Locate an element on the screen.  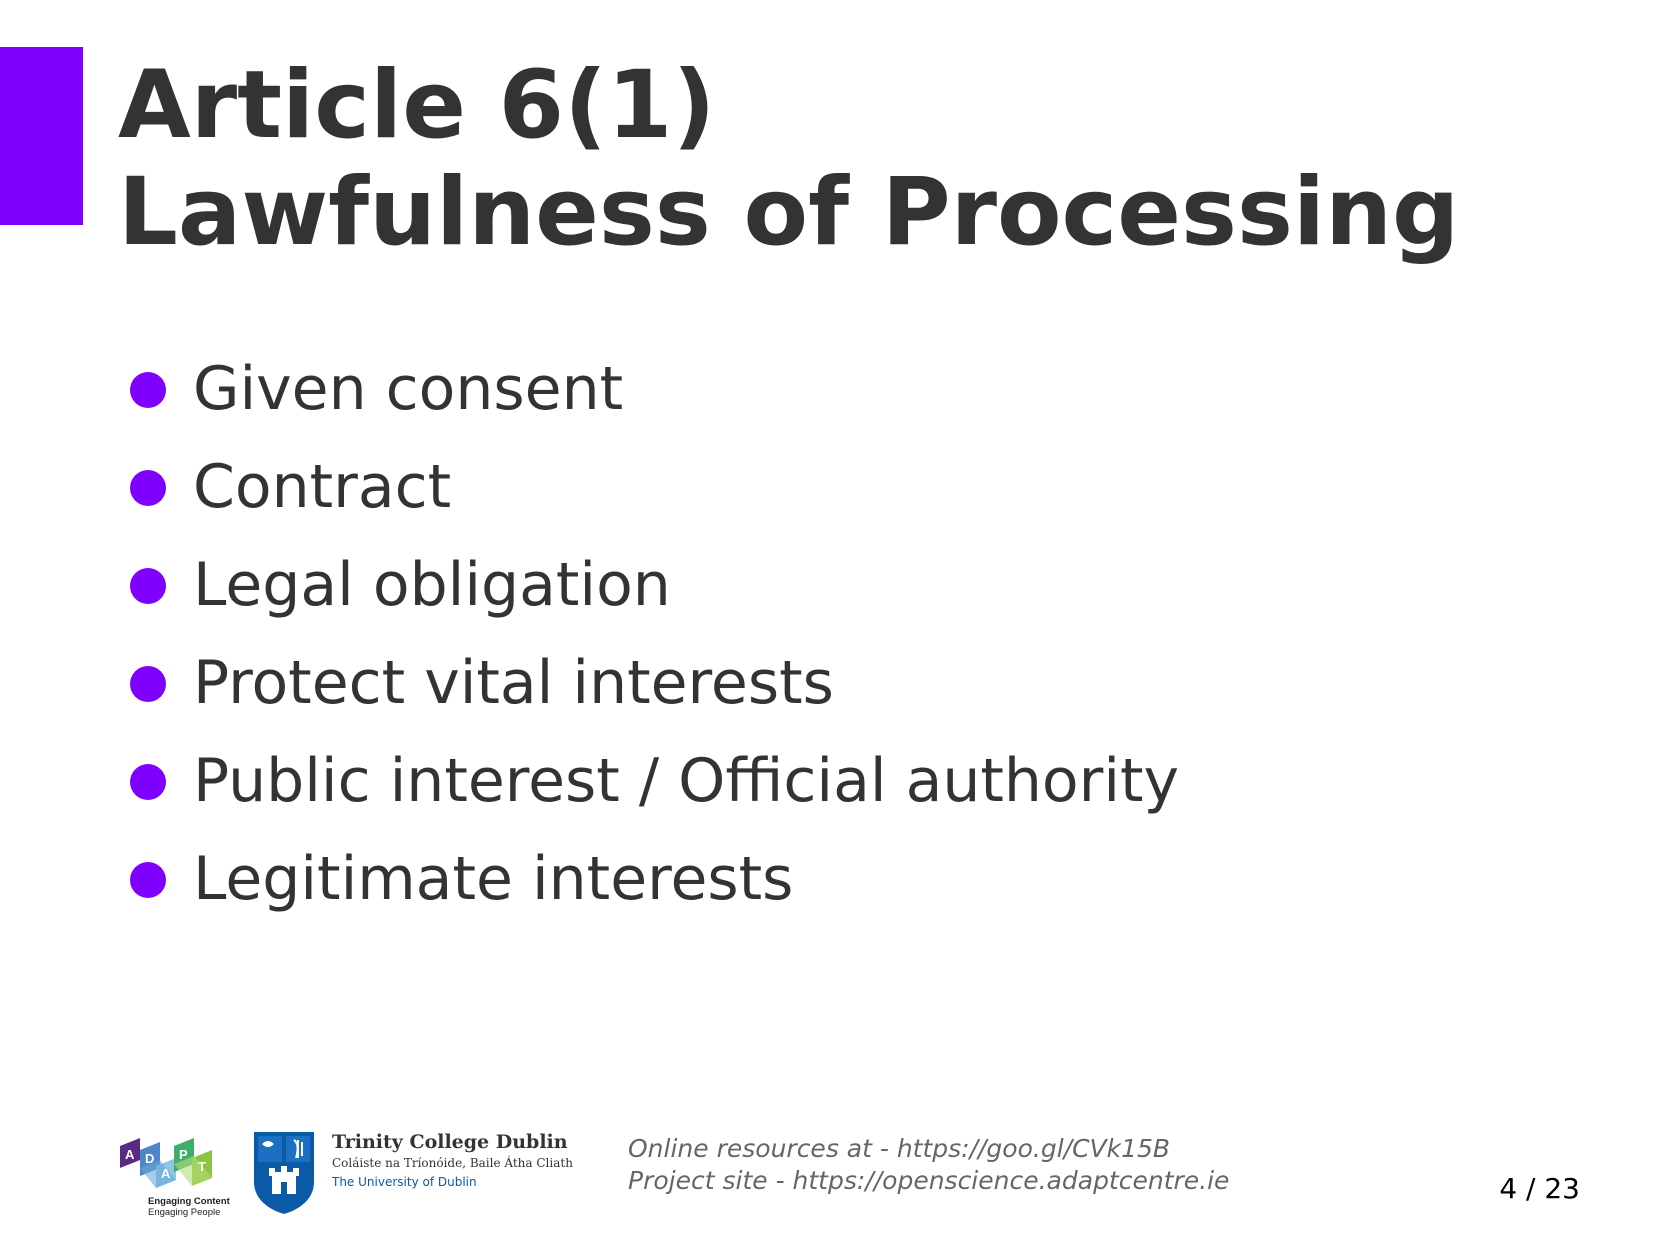
bullet-item: Legitimate interests is located at coordinates (654, 879).